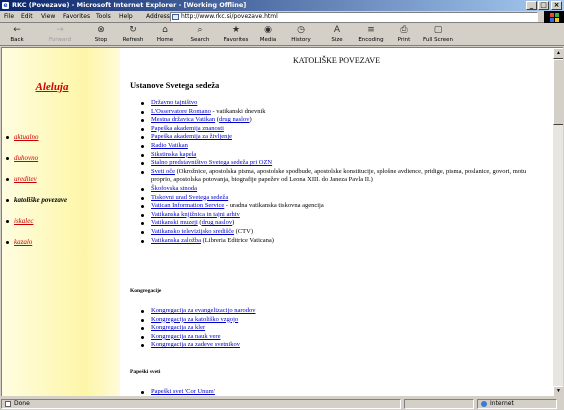  Describe the element at coordinates (404, 35) in the screenshot. I see `print-button: ⎙ Print` at that location.